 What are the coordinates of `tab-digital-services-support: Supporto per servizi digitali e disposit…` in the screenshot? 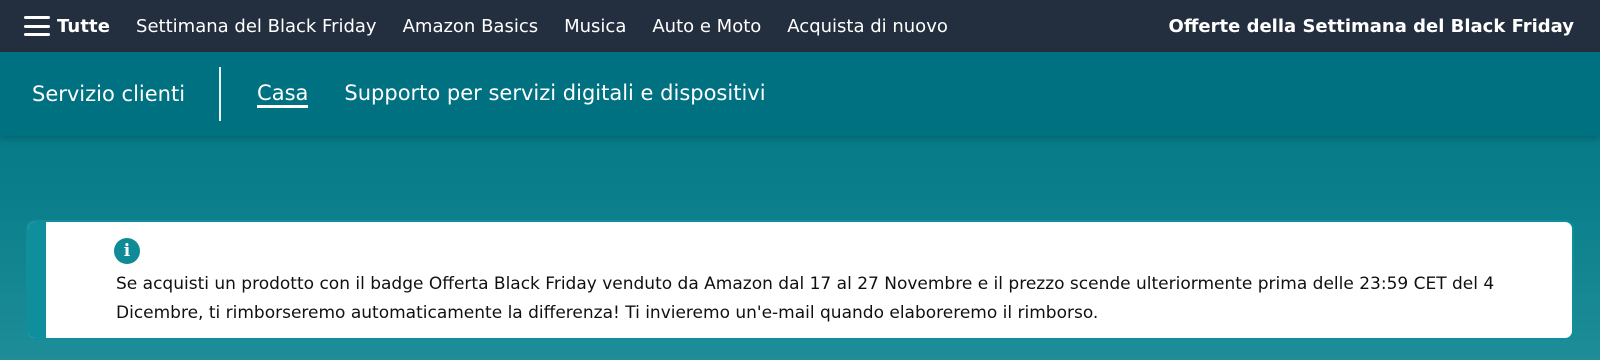 It's located at (554, 94).